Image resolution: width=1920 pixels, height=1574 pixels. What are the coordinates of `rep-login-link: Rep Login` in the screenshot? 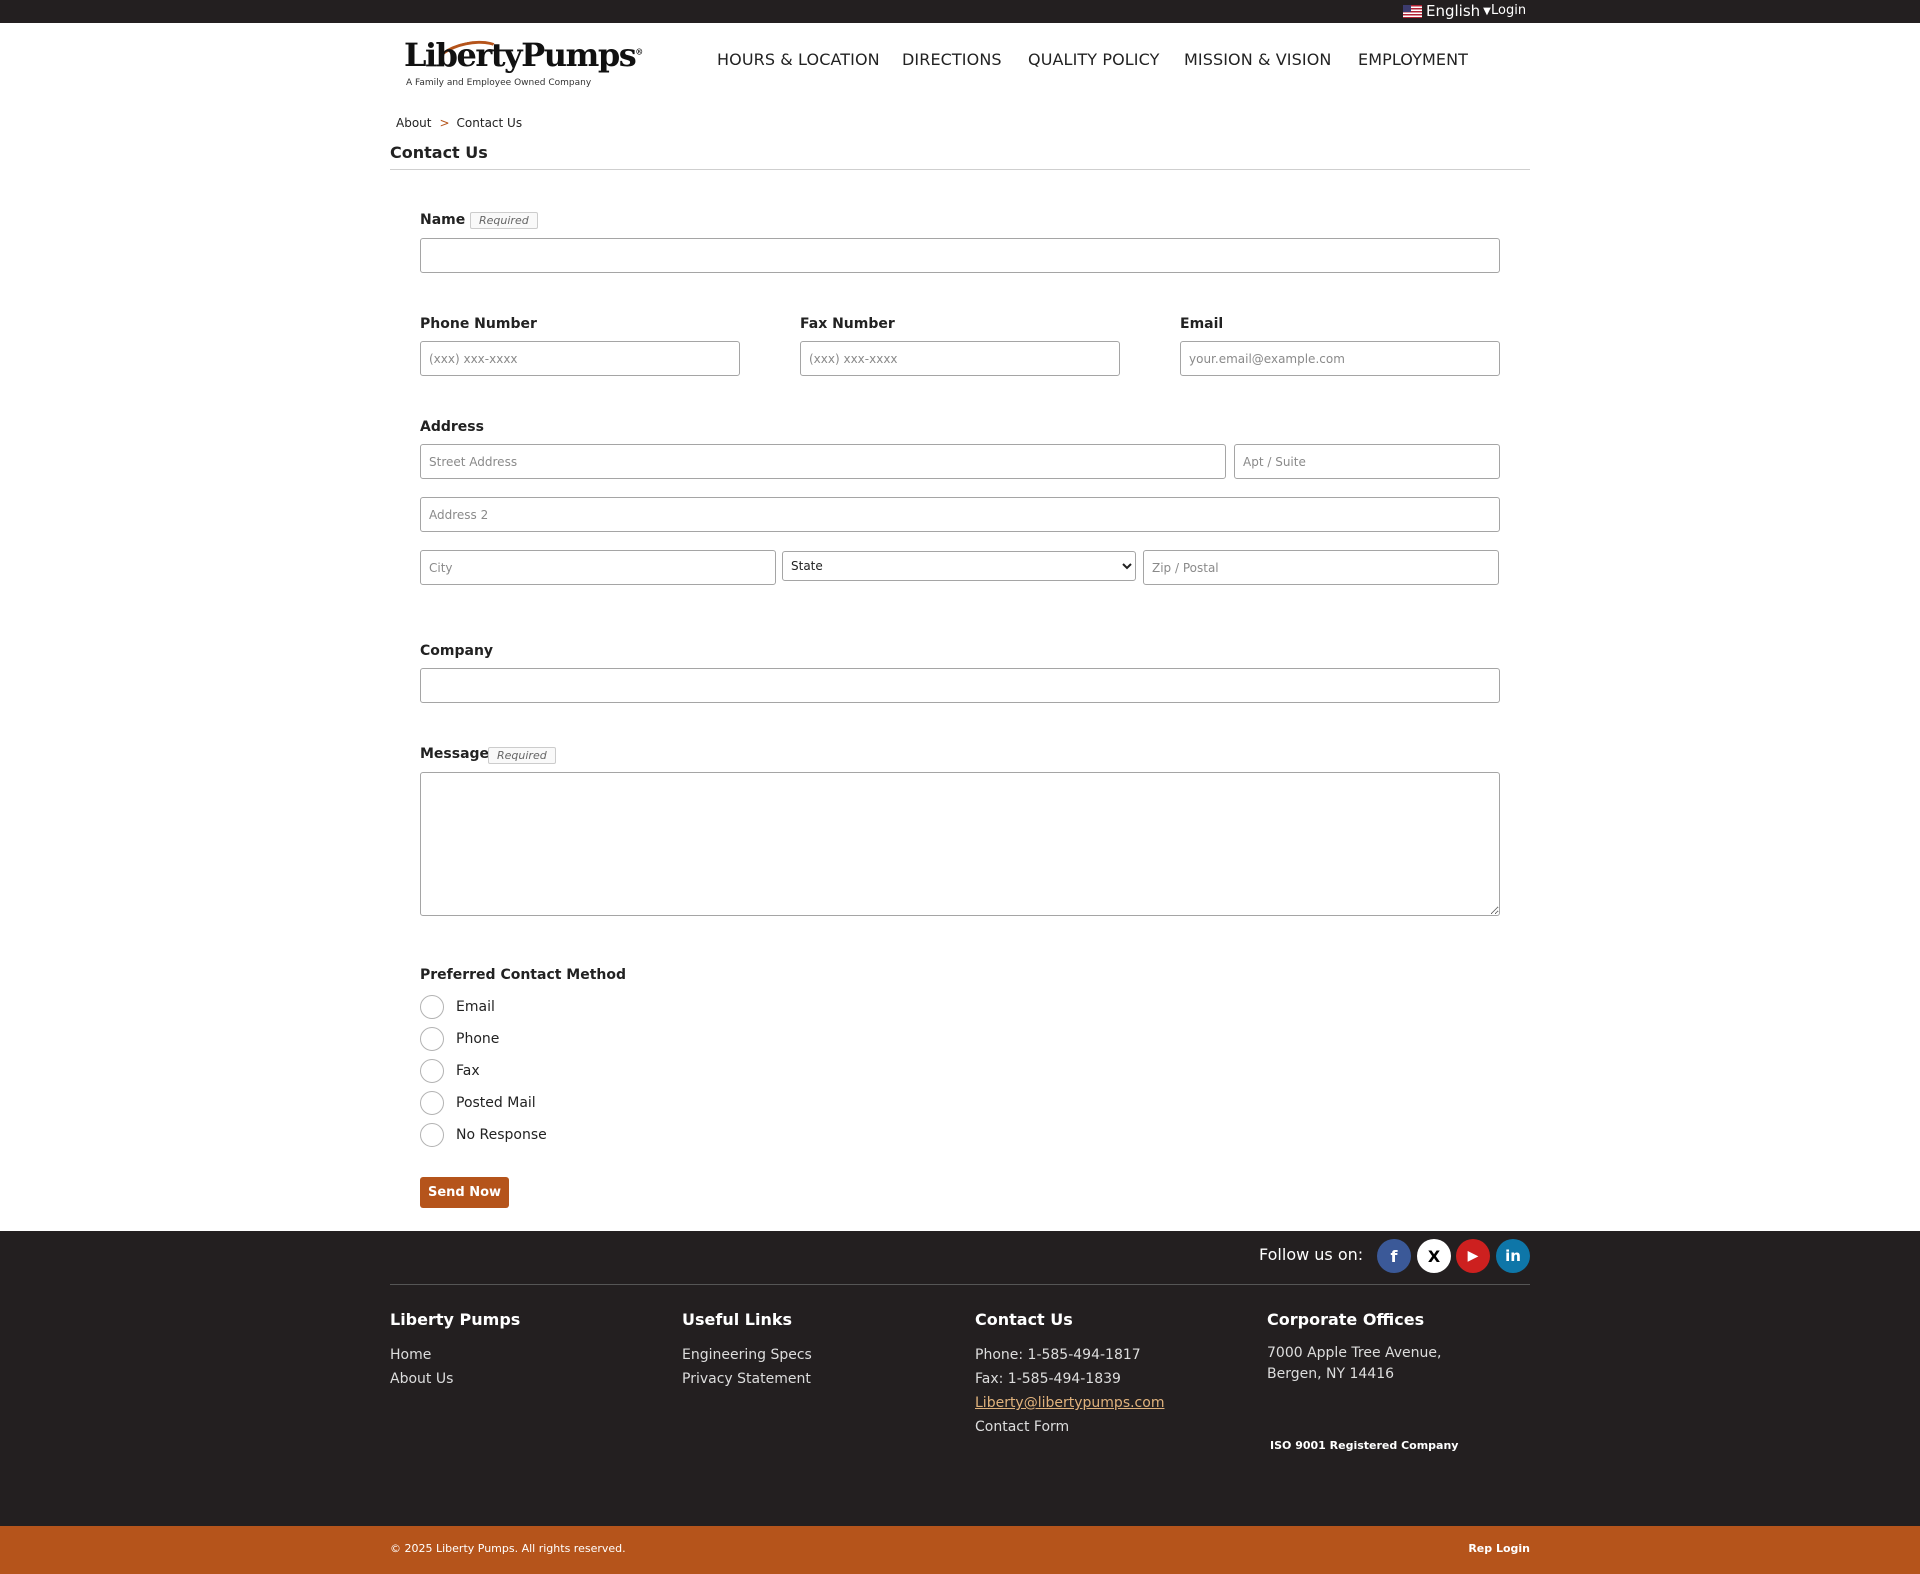 It's located at (1499, 1548).